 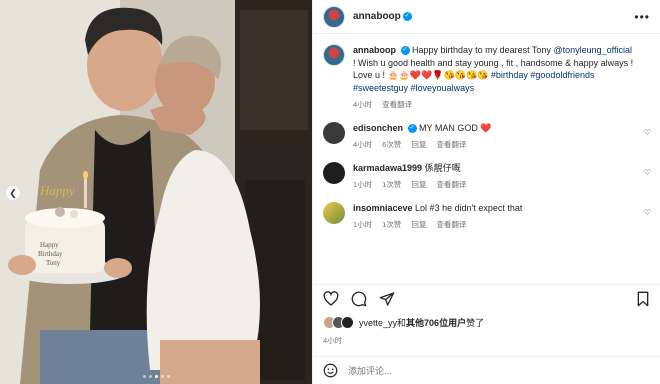 What do you see at coordinates (332, 340) in the screenshot?
I see `posted-time: 4小时` at bounding box center [332, 340].